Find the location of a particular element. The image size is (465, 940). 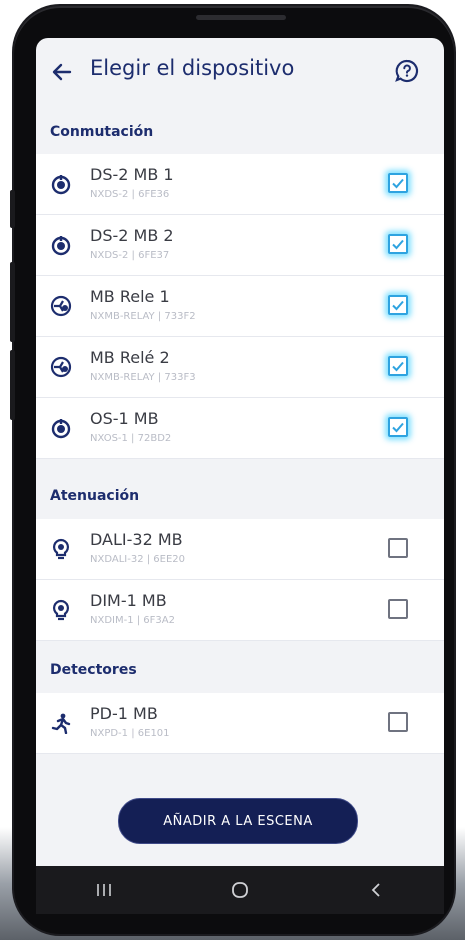

list-item: MB Rele 1 NXMB-RELAY | 733F2 is located at coordinates (240, 306).